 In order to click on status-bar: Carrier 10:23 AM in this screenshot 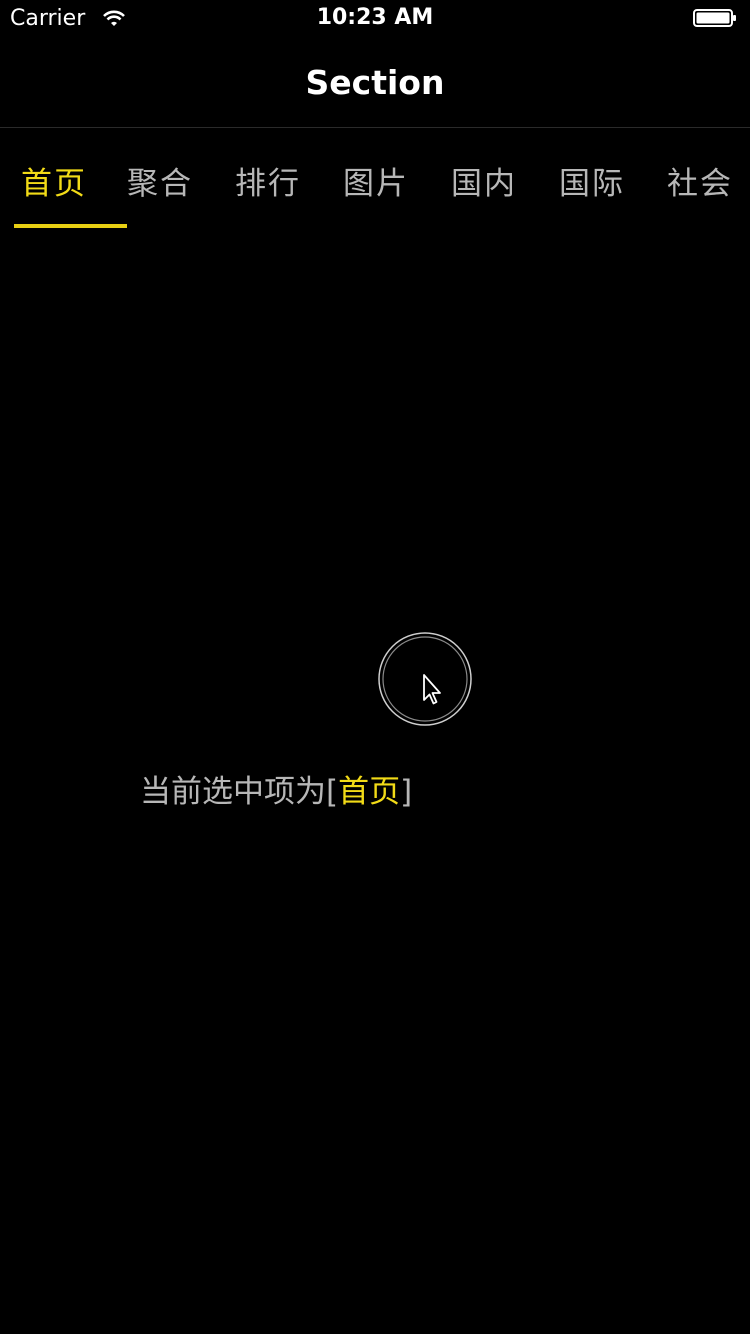, I will do `click(375, 20)`.